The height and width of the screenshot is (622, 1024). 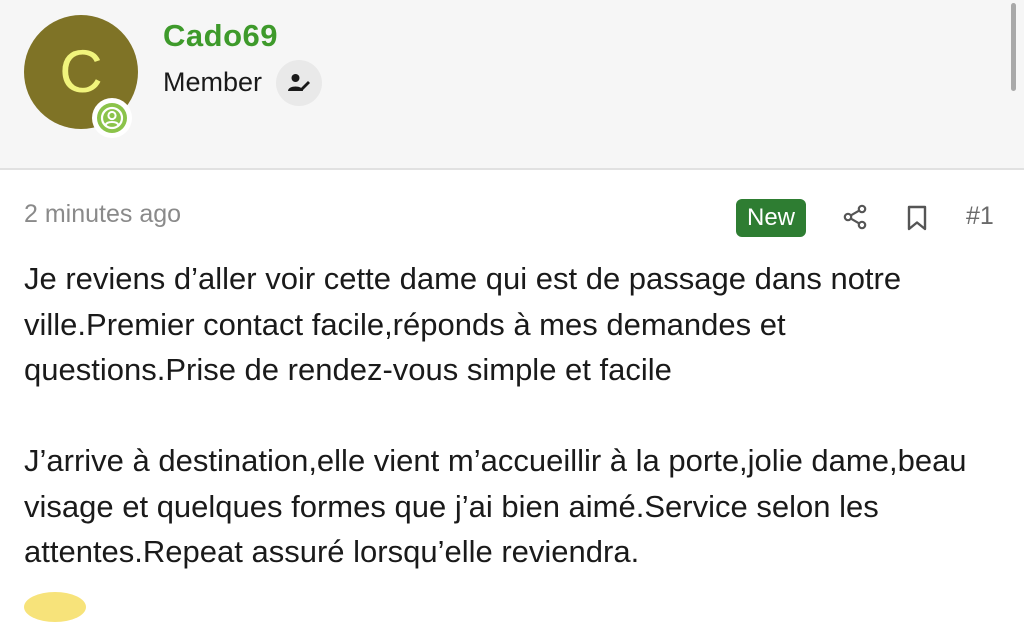 I want to click on share-icon, so click(x=855, y=217).